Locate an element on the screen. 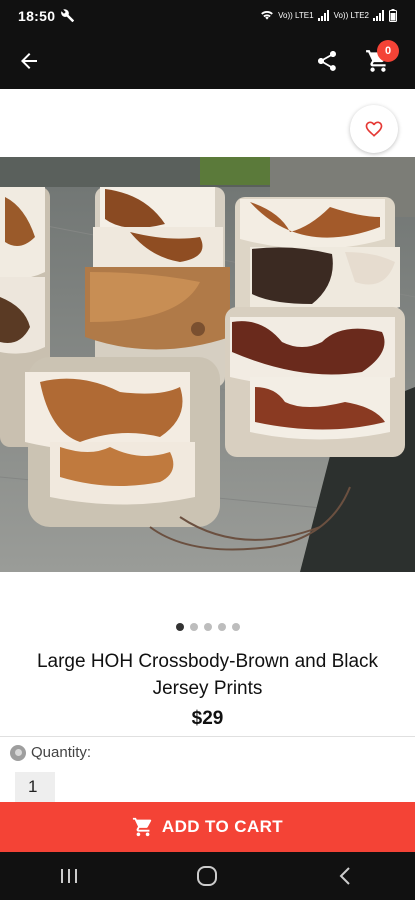 This screenshot has height=900, width=415. app-bar: 0 is located at coordinates (207, 60).